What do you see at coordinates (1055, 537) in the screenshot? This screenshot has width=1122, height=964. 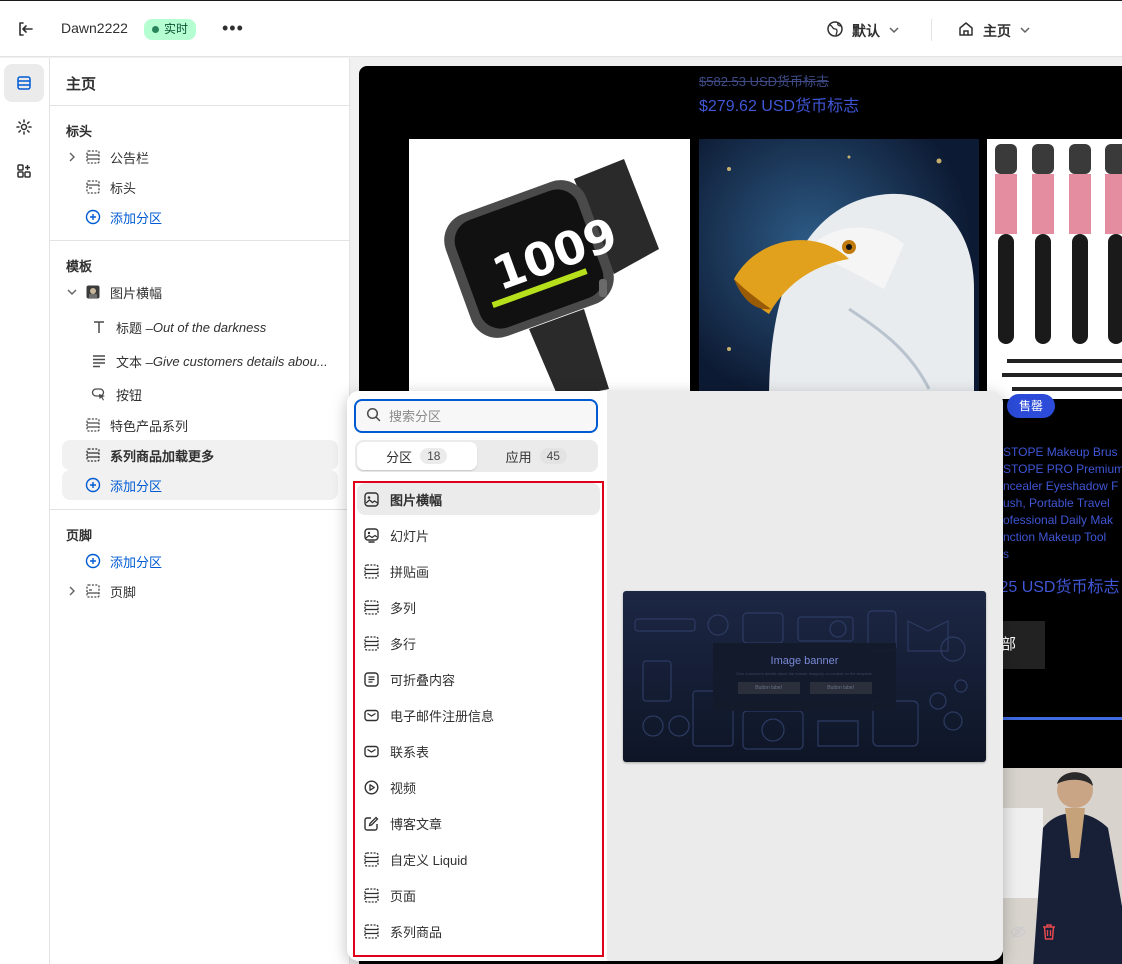 I see `product-title-line: nction Makeup Tool` at bounding box center [1055, 537].